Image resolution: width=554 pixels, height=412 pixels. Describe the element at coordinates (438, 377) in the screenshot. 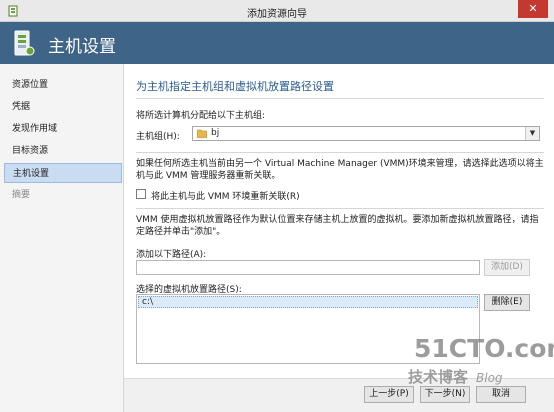

I see `watermark-subtitle-cn: 技术博客` at that location.